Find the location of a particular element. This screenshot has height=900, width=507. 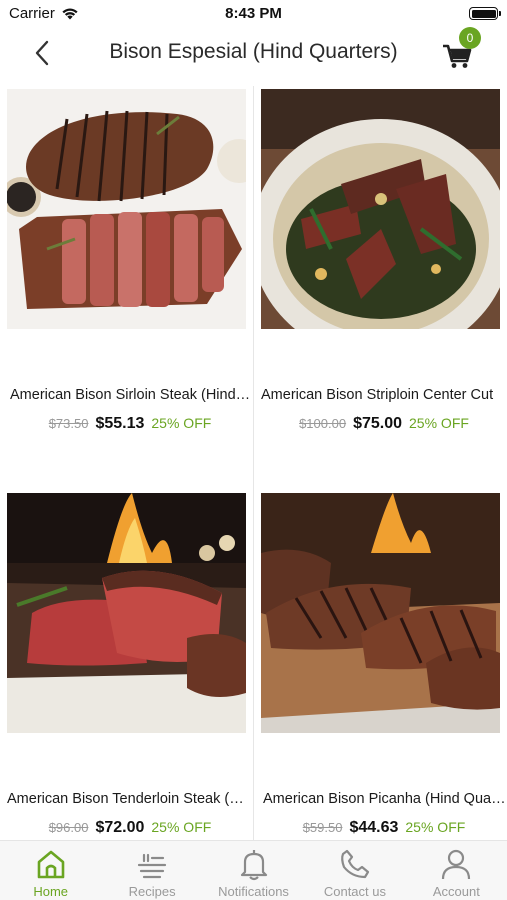

back-button is located at coordinates (43, 53).